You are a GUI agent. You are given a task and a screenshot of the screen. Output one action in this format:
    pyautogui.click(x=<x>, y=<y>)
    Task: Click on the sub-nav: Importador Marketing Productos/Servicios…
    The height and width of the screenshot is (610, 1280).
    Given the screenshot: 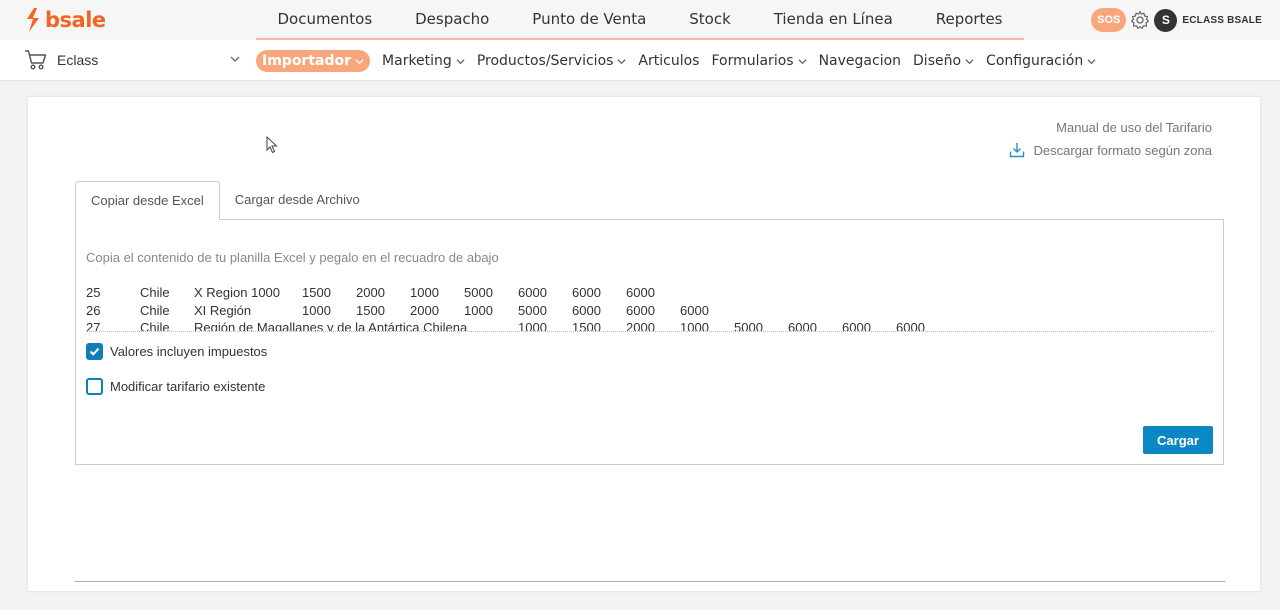 What is the action you would take?
    pyautogui.click(x=682, y=61)
    